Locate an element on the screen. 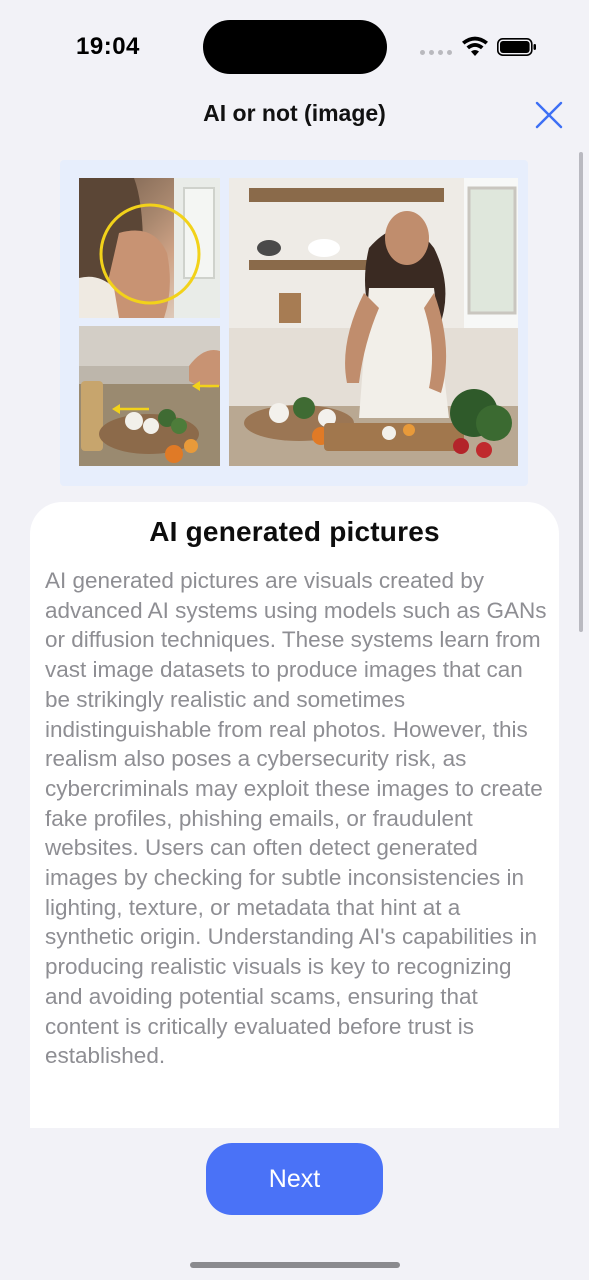 The height and width of the screenshot is (1280, 589). status-bar: 19:04 is located at coordinates (294, 47).